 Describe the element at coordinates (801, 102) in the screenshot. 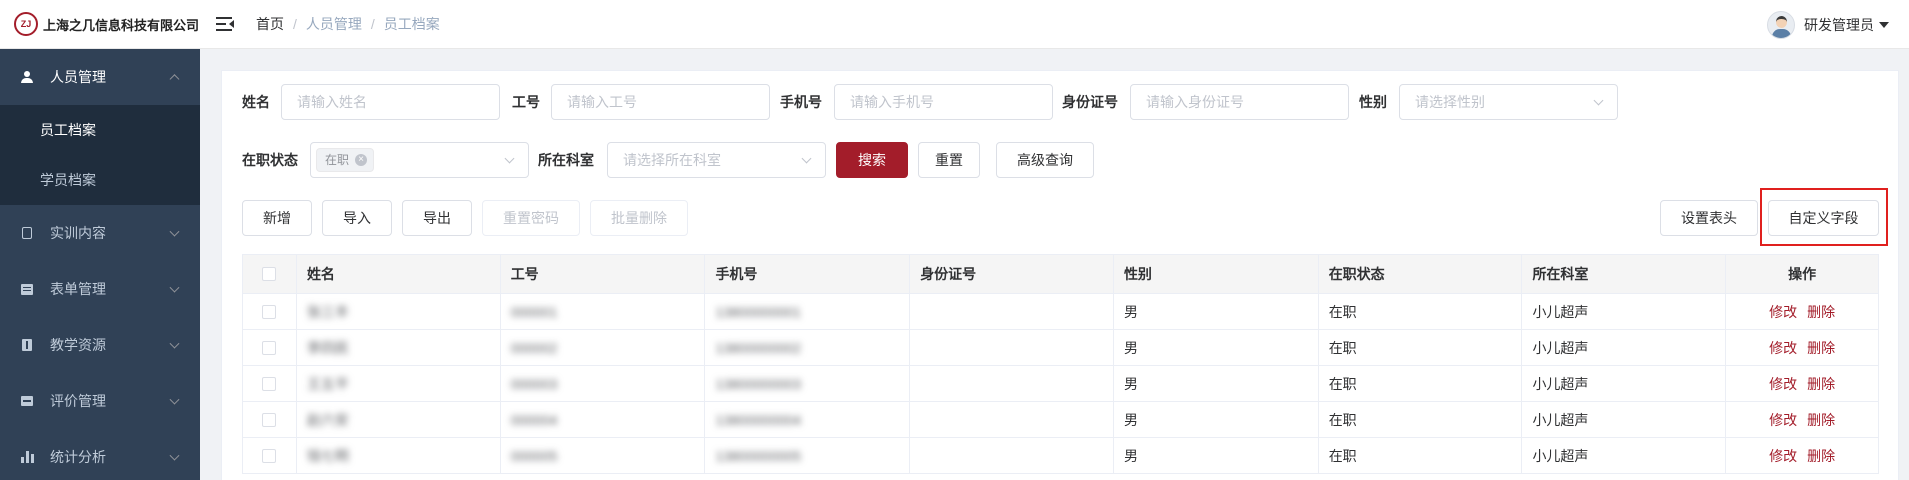

I see `phone-label: 手机号` at that location.